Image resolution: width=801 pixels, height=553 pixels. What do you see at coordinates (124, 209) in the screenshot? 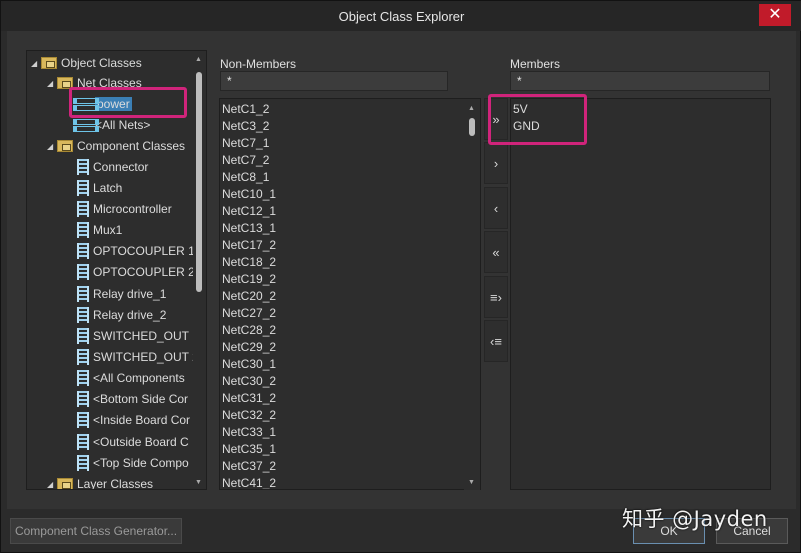
I see `tree-node-component: Microcontroller` at bounding box center [124, 209].